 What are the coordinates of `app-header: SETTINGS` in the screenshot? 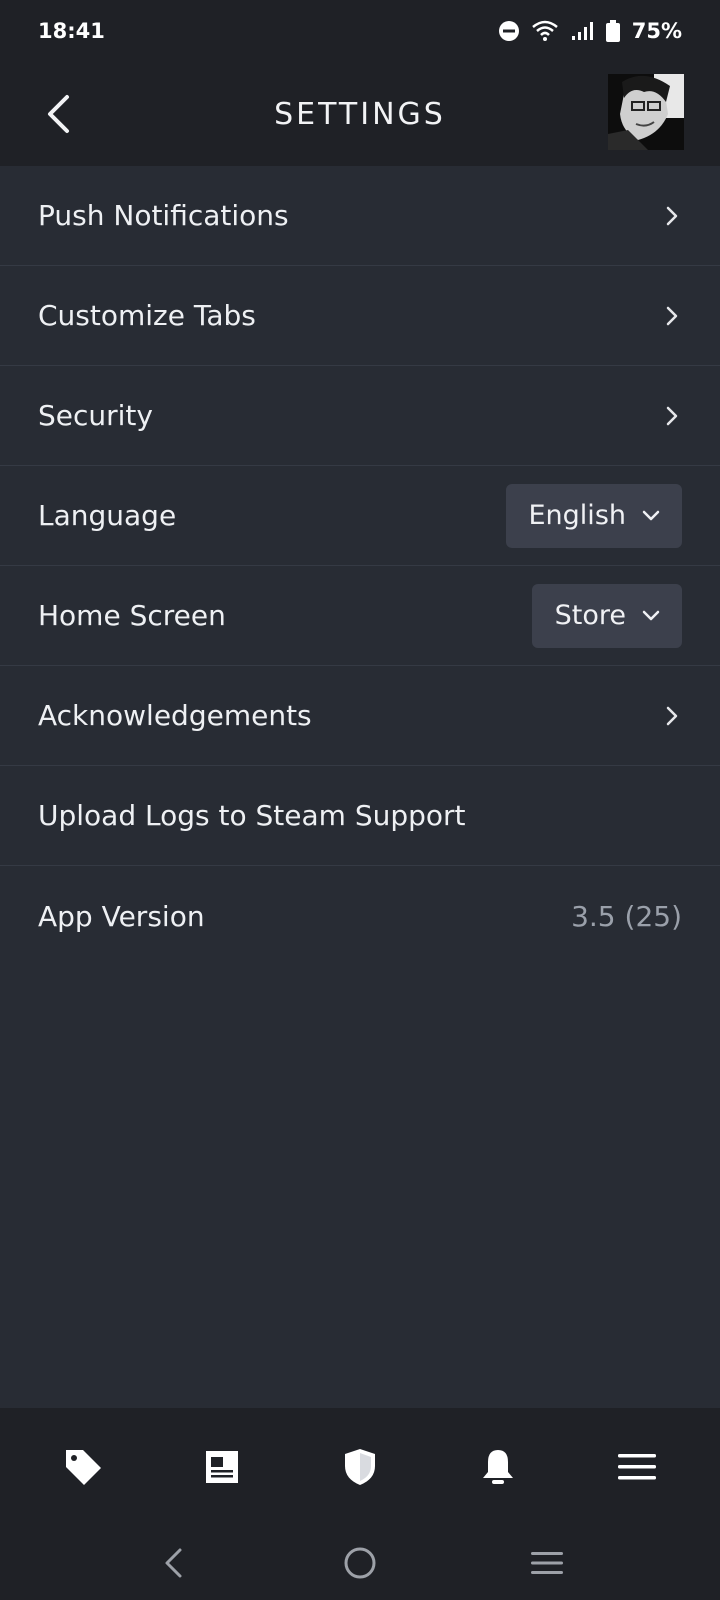 It's located at (360, 114).